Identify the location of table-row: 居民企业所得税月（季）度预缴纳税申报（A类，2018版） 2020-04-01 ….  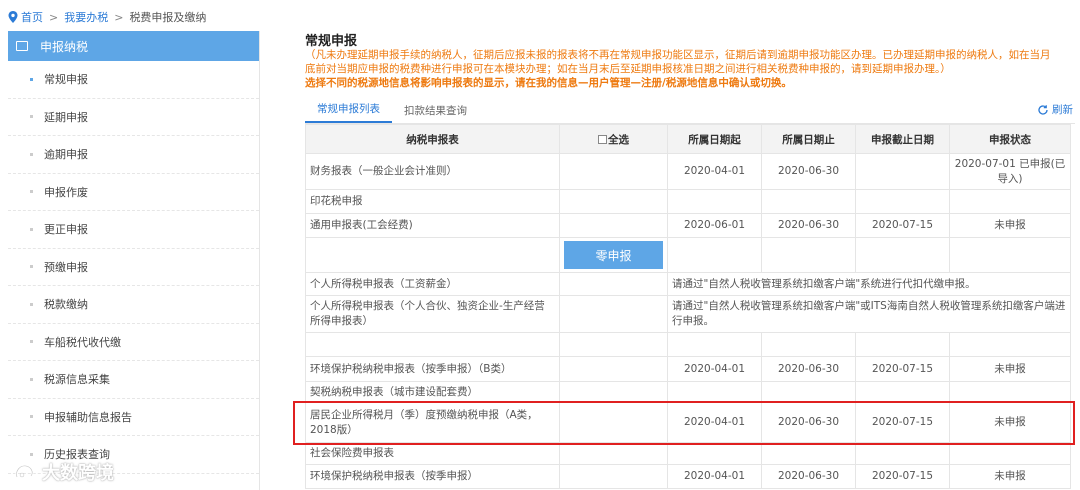
(688, 422).